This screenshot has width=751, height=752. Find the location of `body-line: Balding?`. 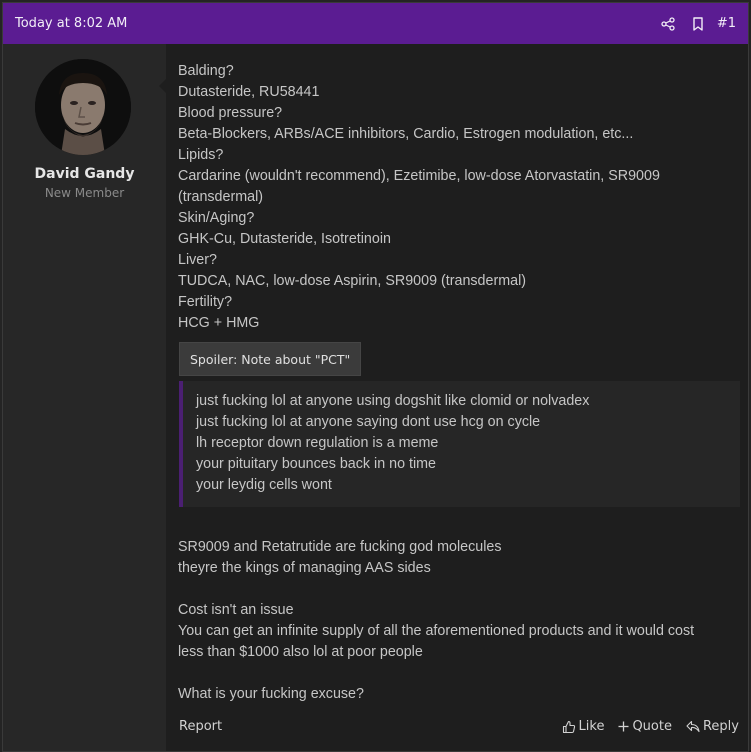

body-line: Balding? is located at coordinates (206, 71).